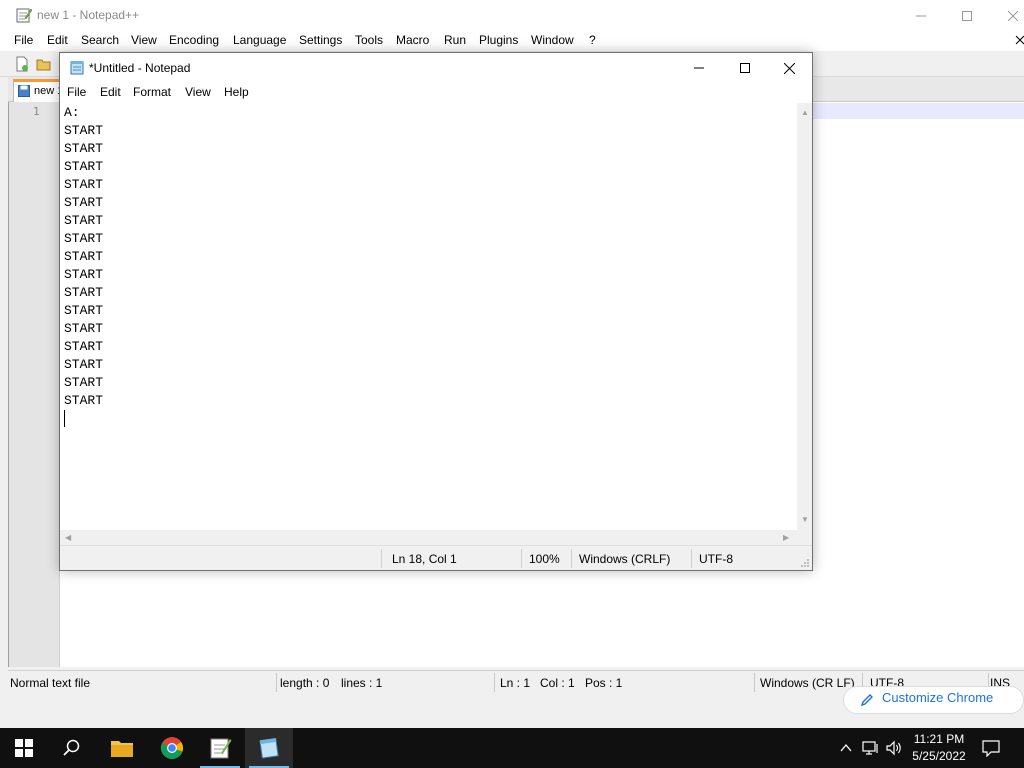 This screenshot has width=1024, height=768. Describe the element at coordinates (1019, 40) in the screenshot. I see `close-document-icon` at that location.